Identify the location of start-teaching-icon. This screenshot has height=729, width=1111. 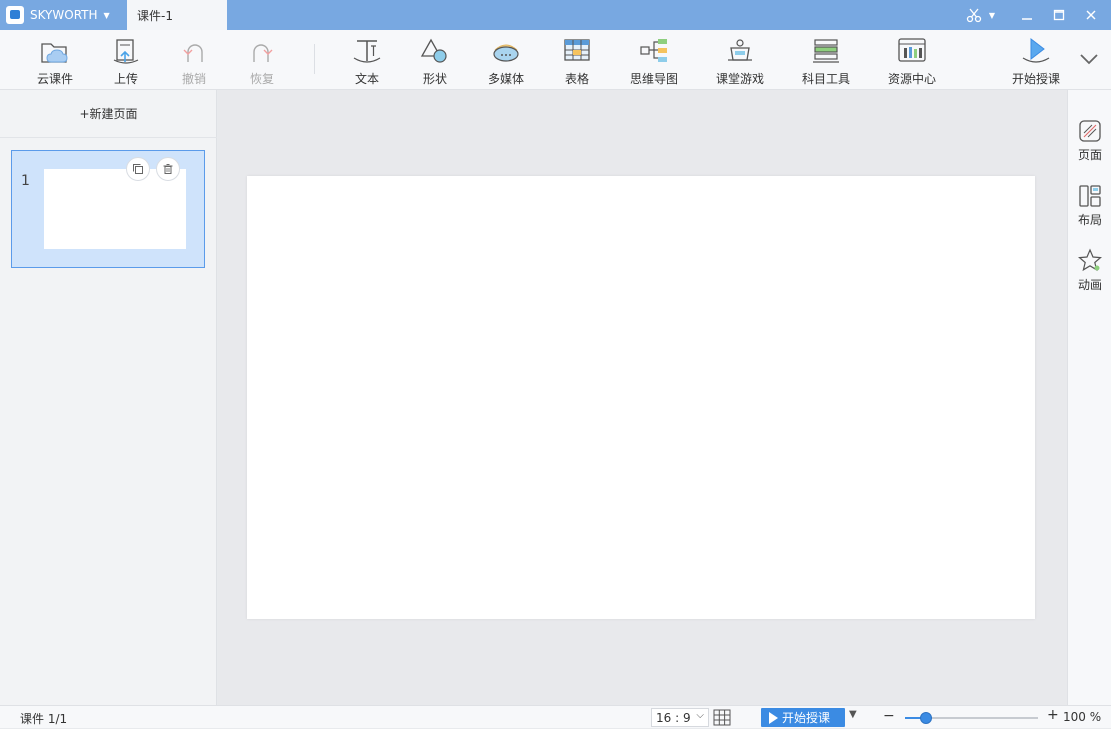
(1036, 50).